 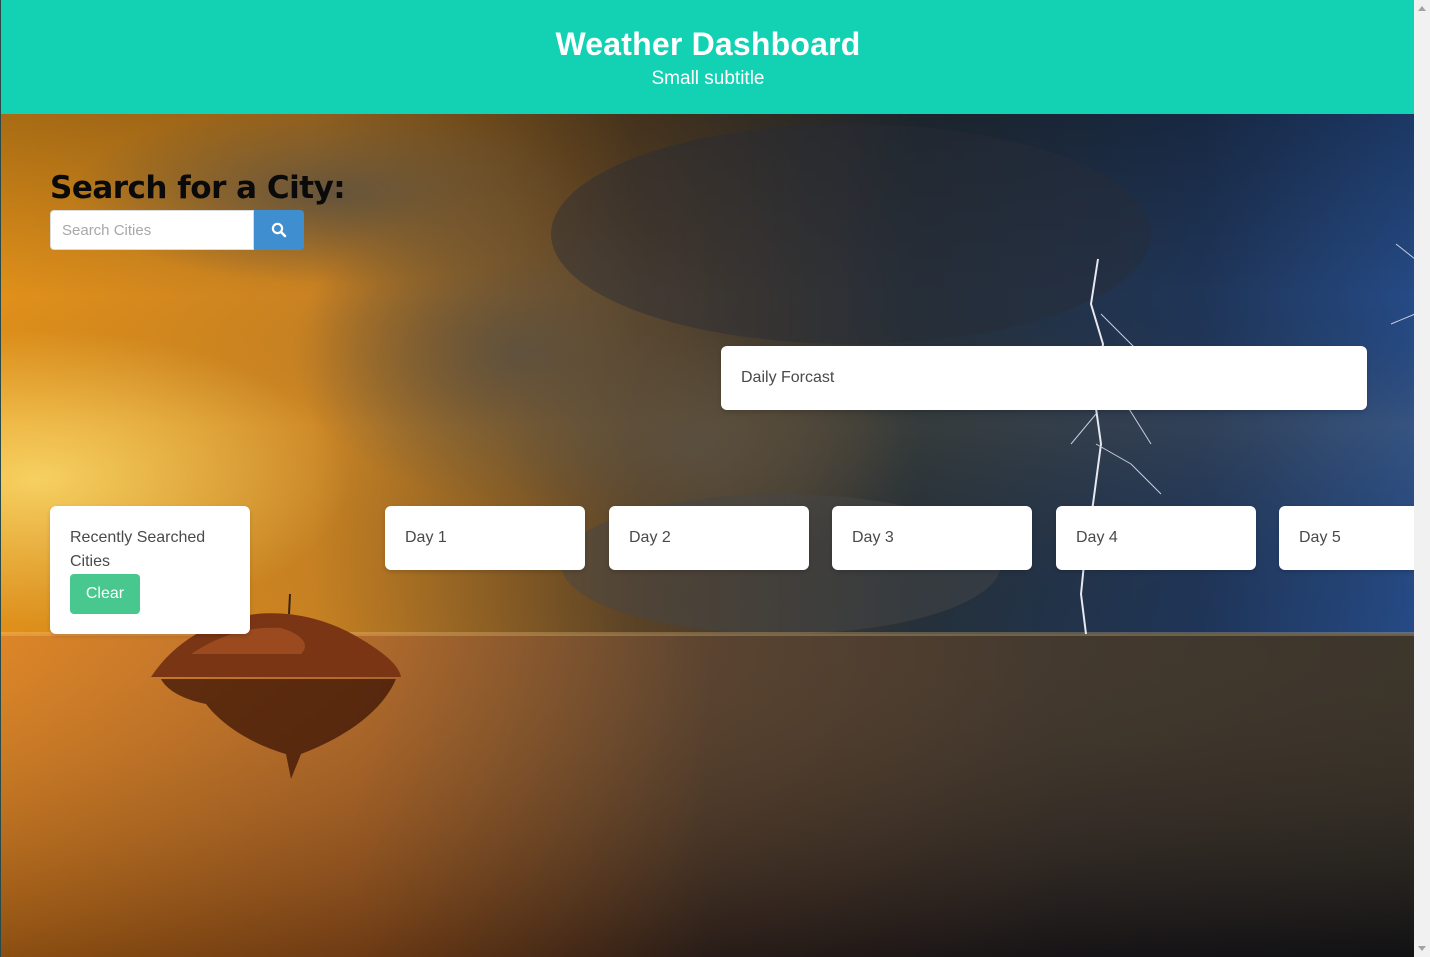 What do you see at coordinates (932, 538) in the screenshot?
I see `forecast-day-card: Day 3` at bounding box center [932, 538].